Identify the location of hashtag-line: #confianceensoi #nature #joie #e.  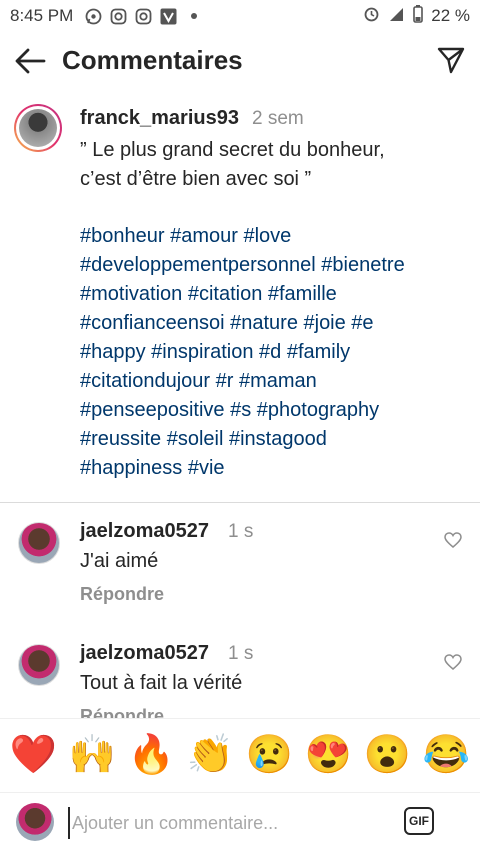
(275, 323).